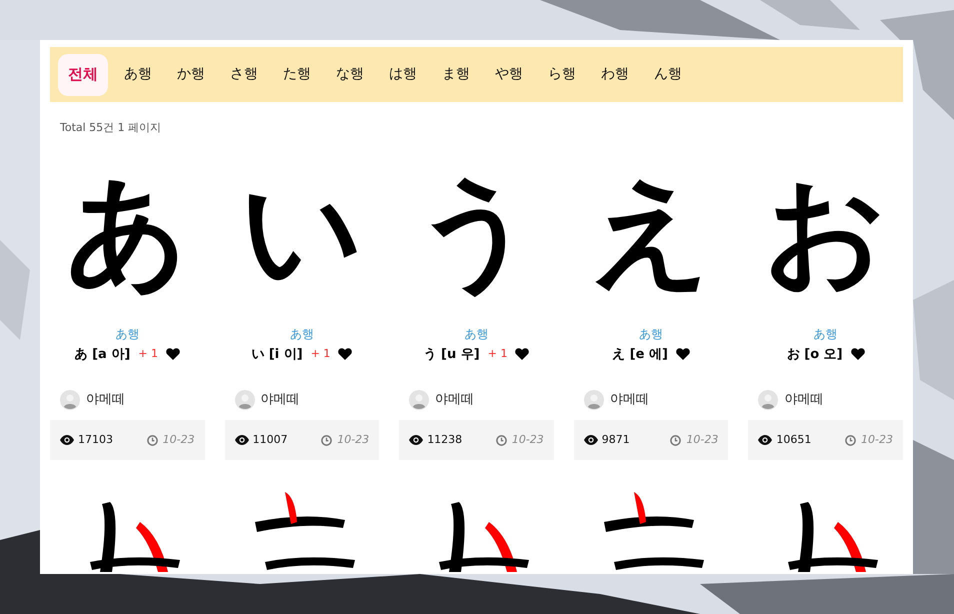  I want to click on tab: ん행, so click(668, 75).